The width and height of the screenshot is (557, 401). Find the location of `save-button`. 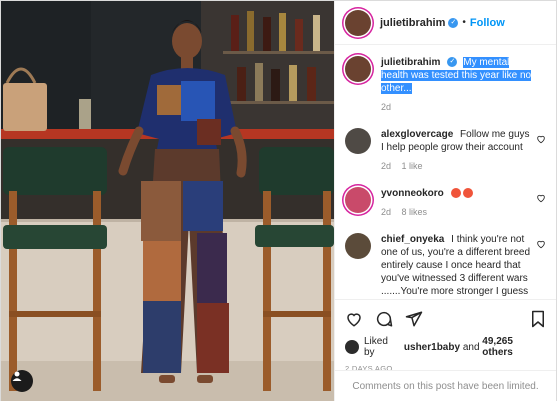

save-button is located at coordinates (538, 319).